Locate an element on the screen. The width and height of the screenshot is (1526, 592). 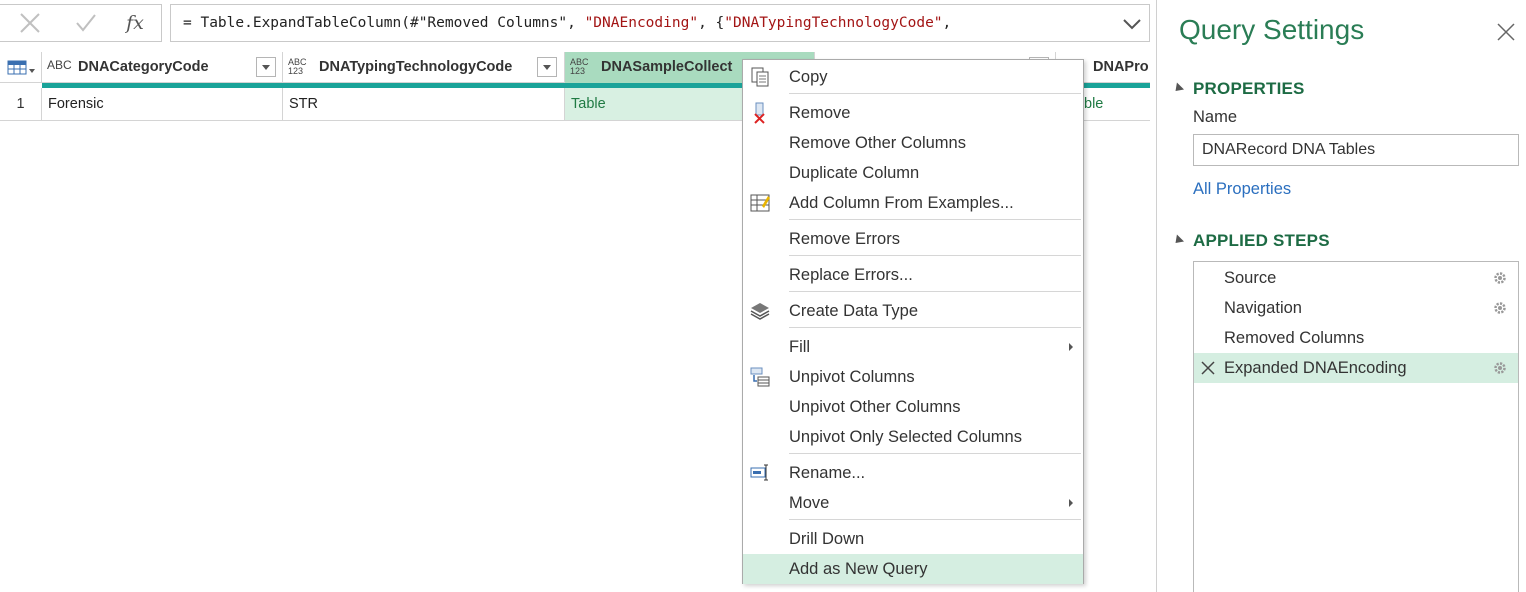
menu-item-label: Fill is located at coordinates (800, 347).